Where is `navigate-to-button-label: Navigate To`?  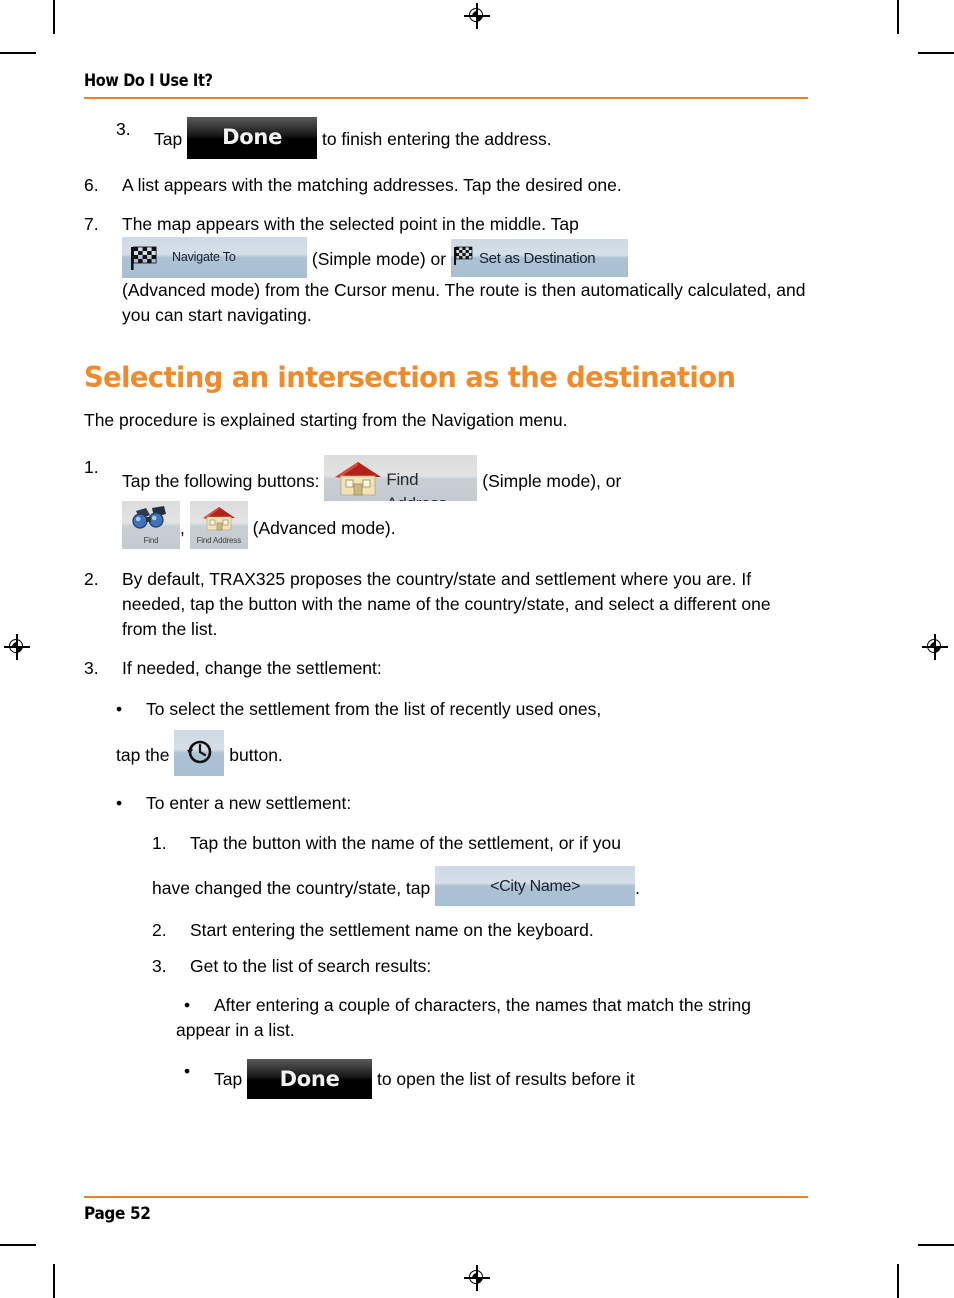
navigate-to-button-label: Navigate To is located at coordinates (204, 257).